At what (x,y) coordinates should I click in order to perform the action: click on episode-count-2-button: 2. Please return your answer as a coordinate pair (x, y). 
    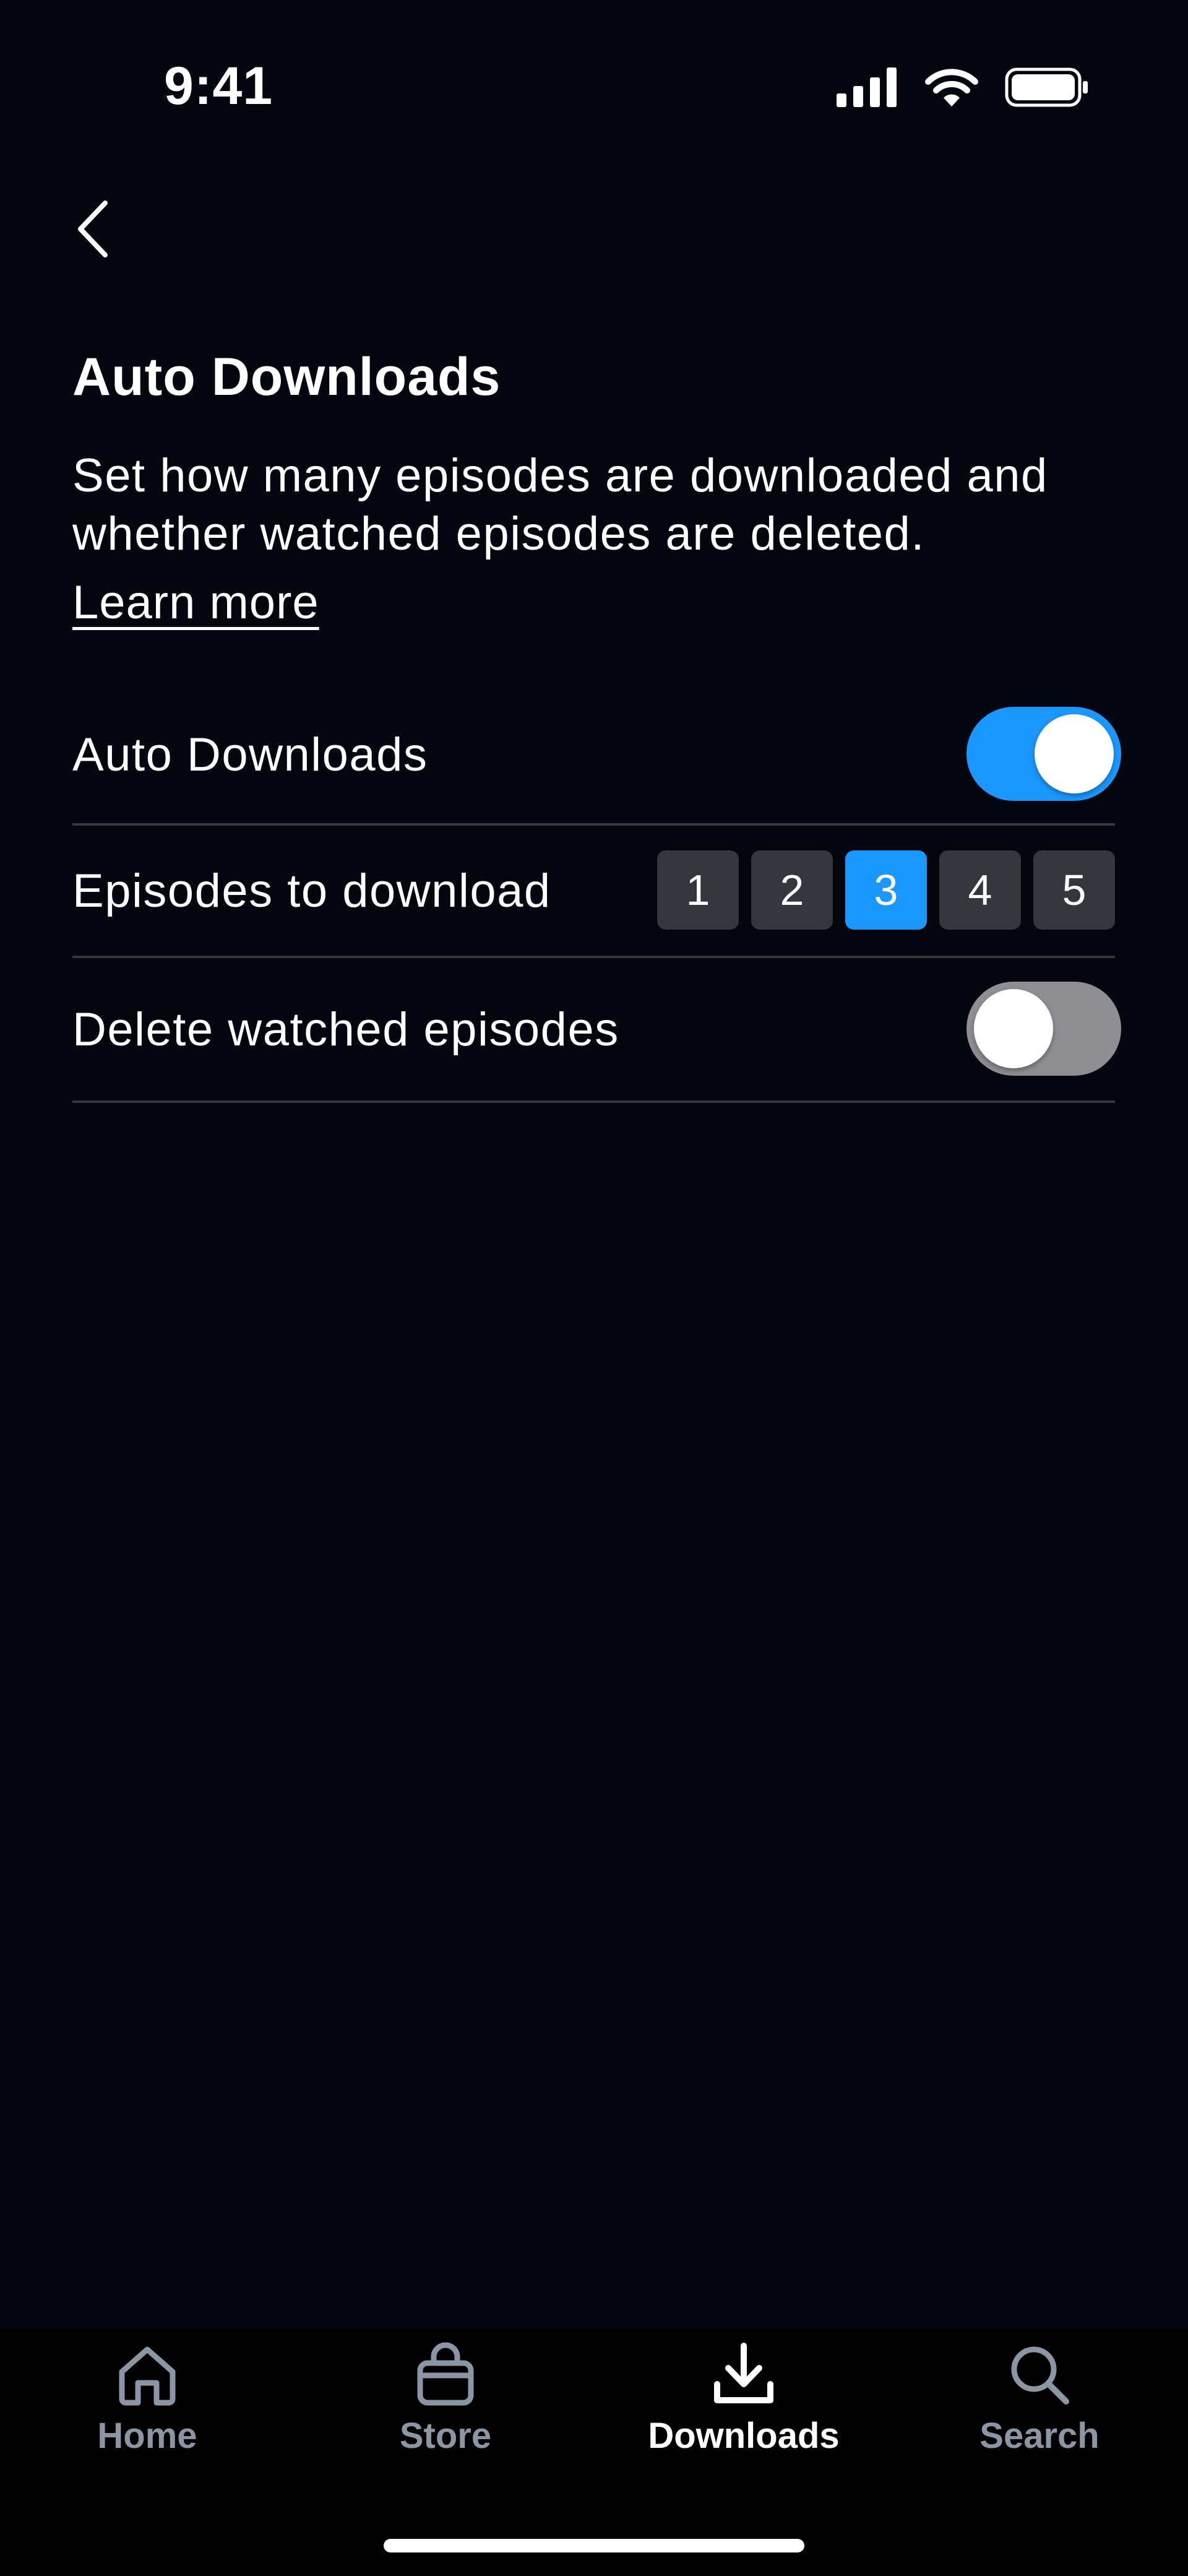
    Looking at the image, I should click on (792, 890).